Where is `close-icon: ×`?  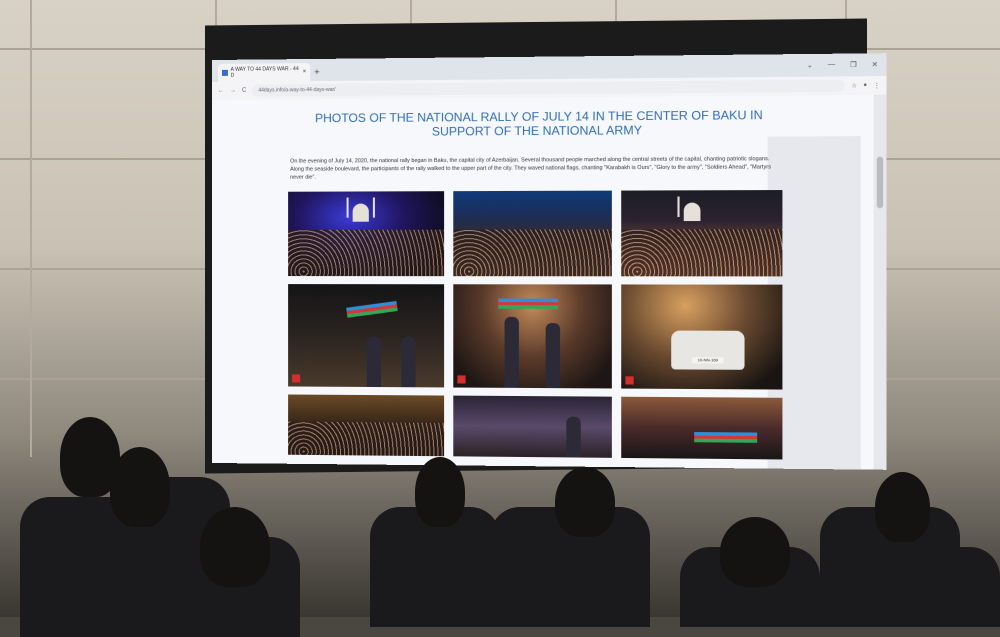 close-icon: × is located at coordinates (305, 72).